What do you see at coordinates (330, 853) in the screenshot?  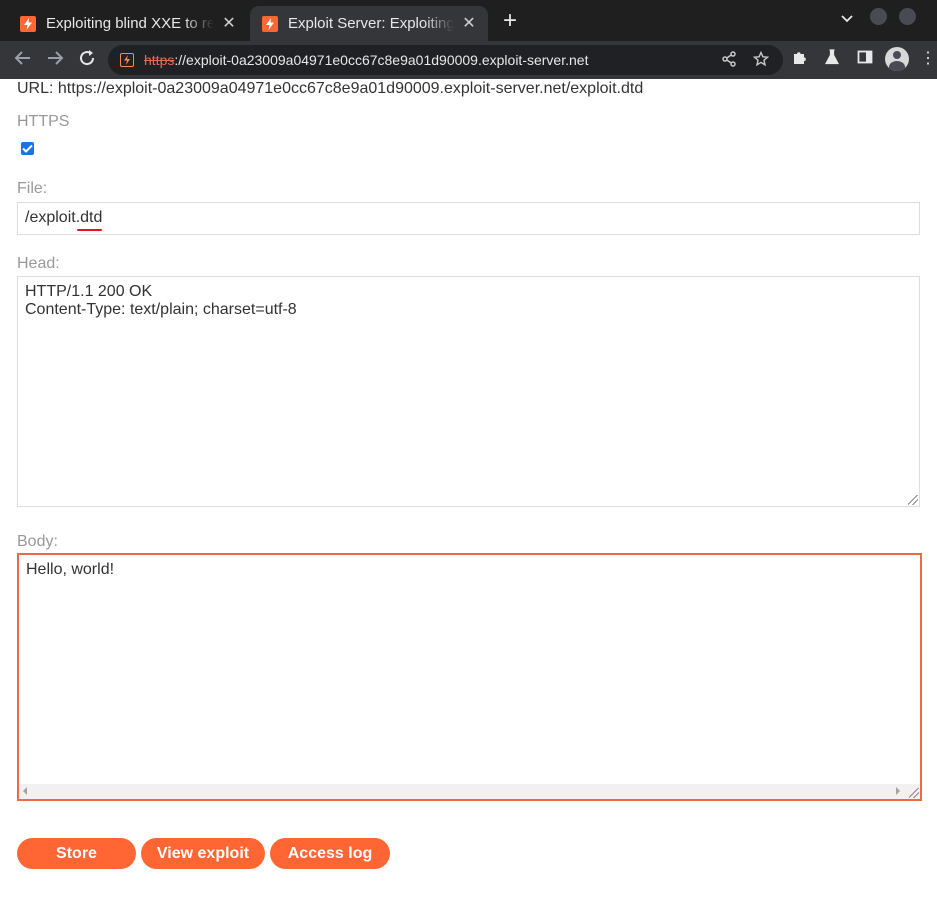 I see `access-log-button: Access log` at bounding box center [330, 853].